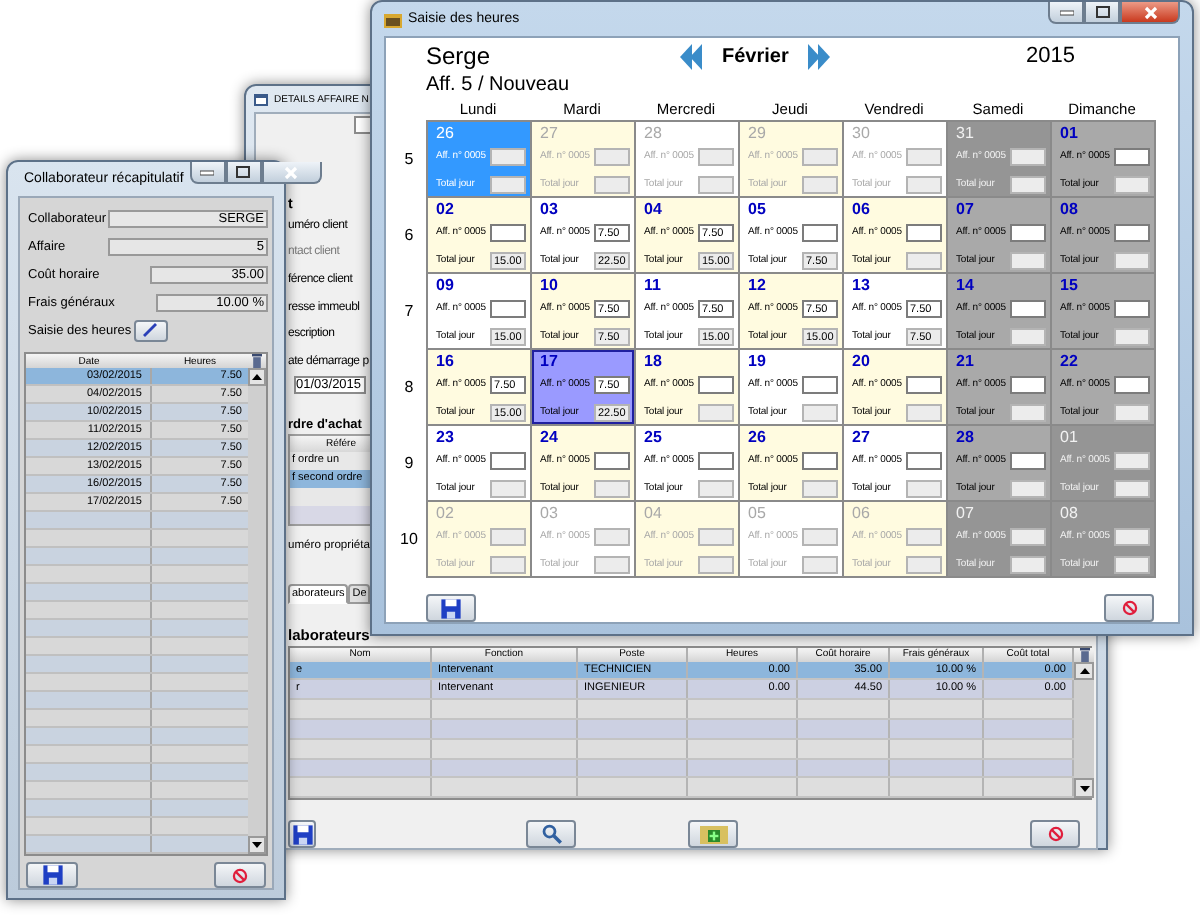  Describe the element at coordinates (861, 133) in the screenshot. I see `day-number: 30` at that location.